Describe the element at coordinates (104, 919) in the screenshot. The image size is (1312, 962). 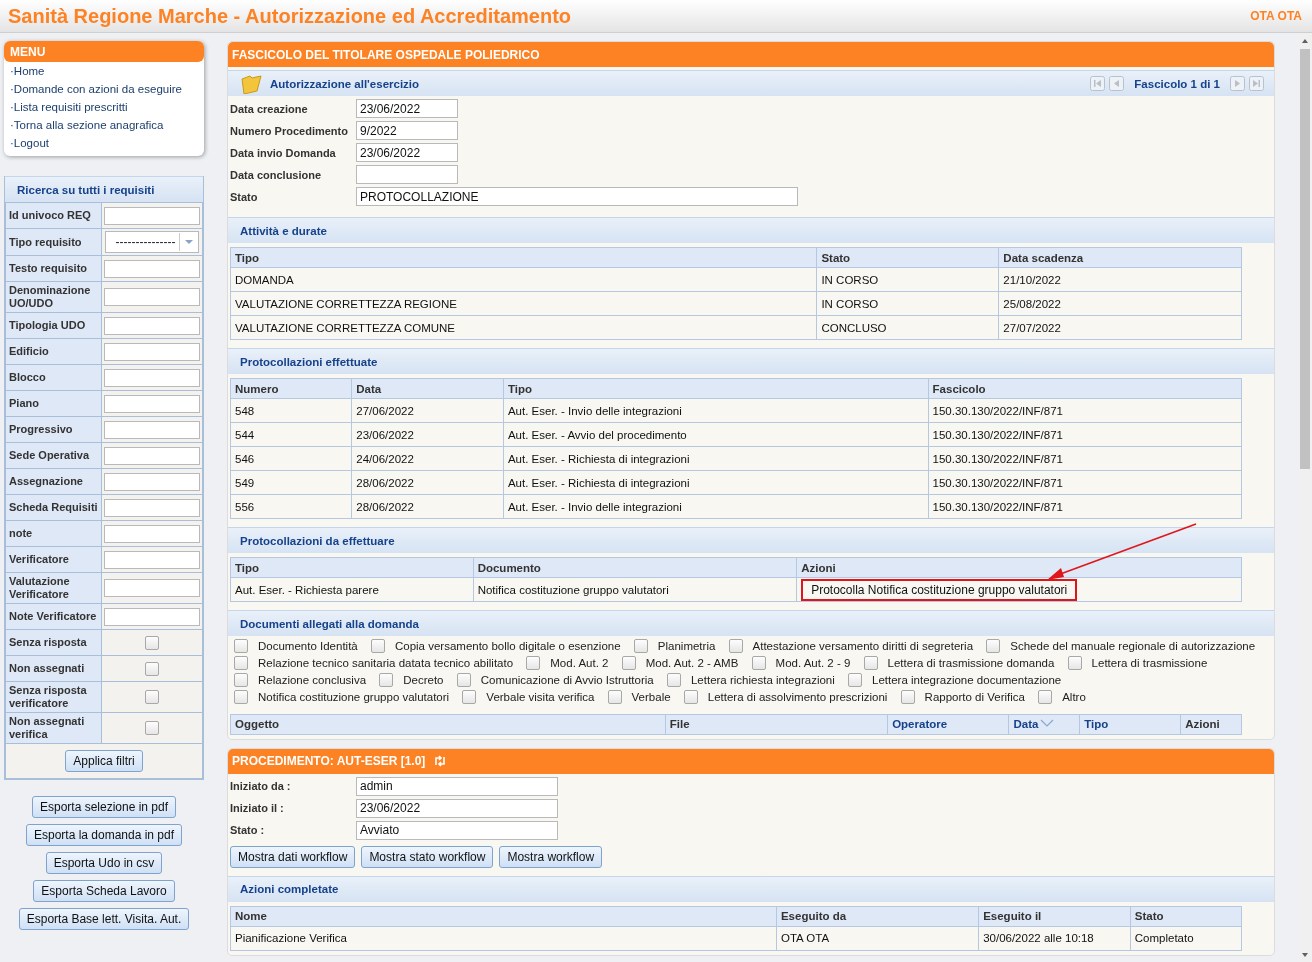
I see `export-button: Esporta Base lett. Visita. Aut.` at that location.